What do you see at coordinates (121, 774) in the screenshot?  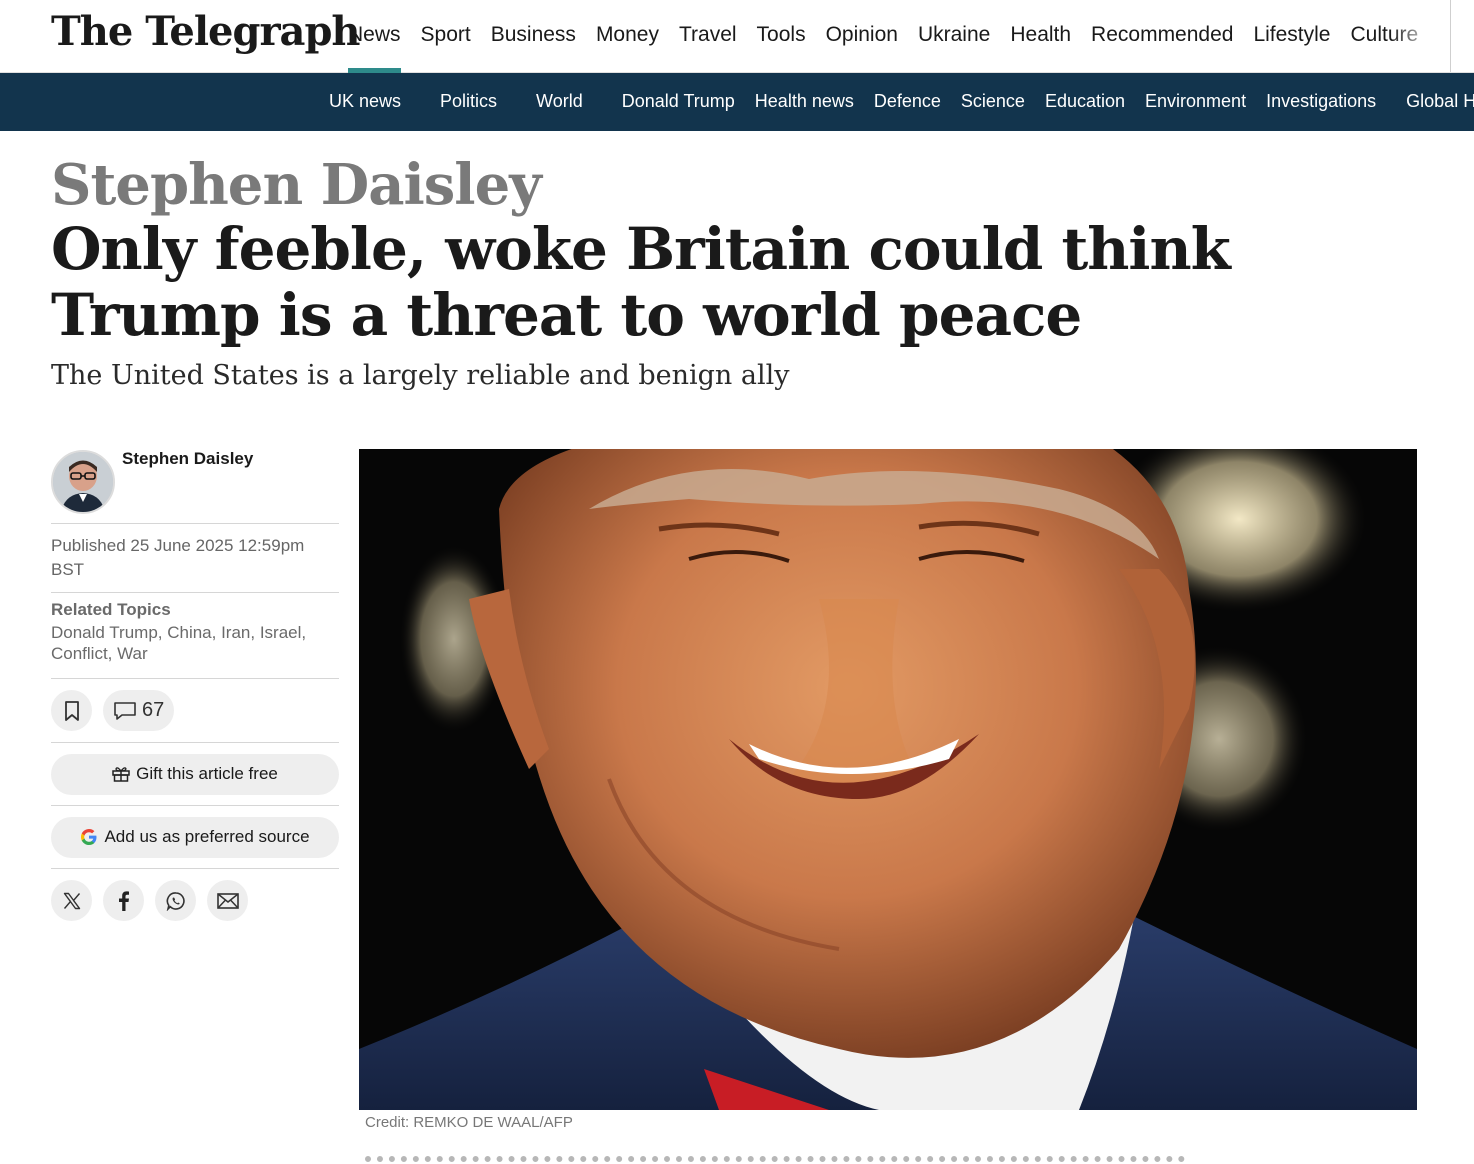 I see `gift-icon` at bounding box center [121, 774].